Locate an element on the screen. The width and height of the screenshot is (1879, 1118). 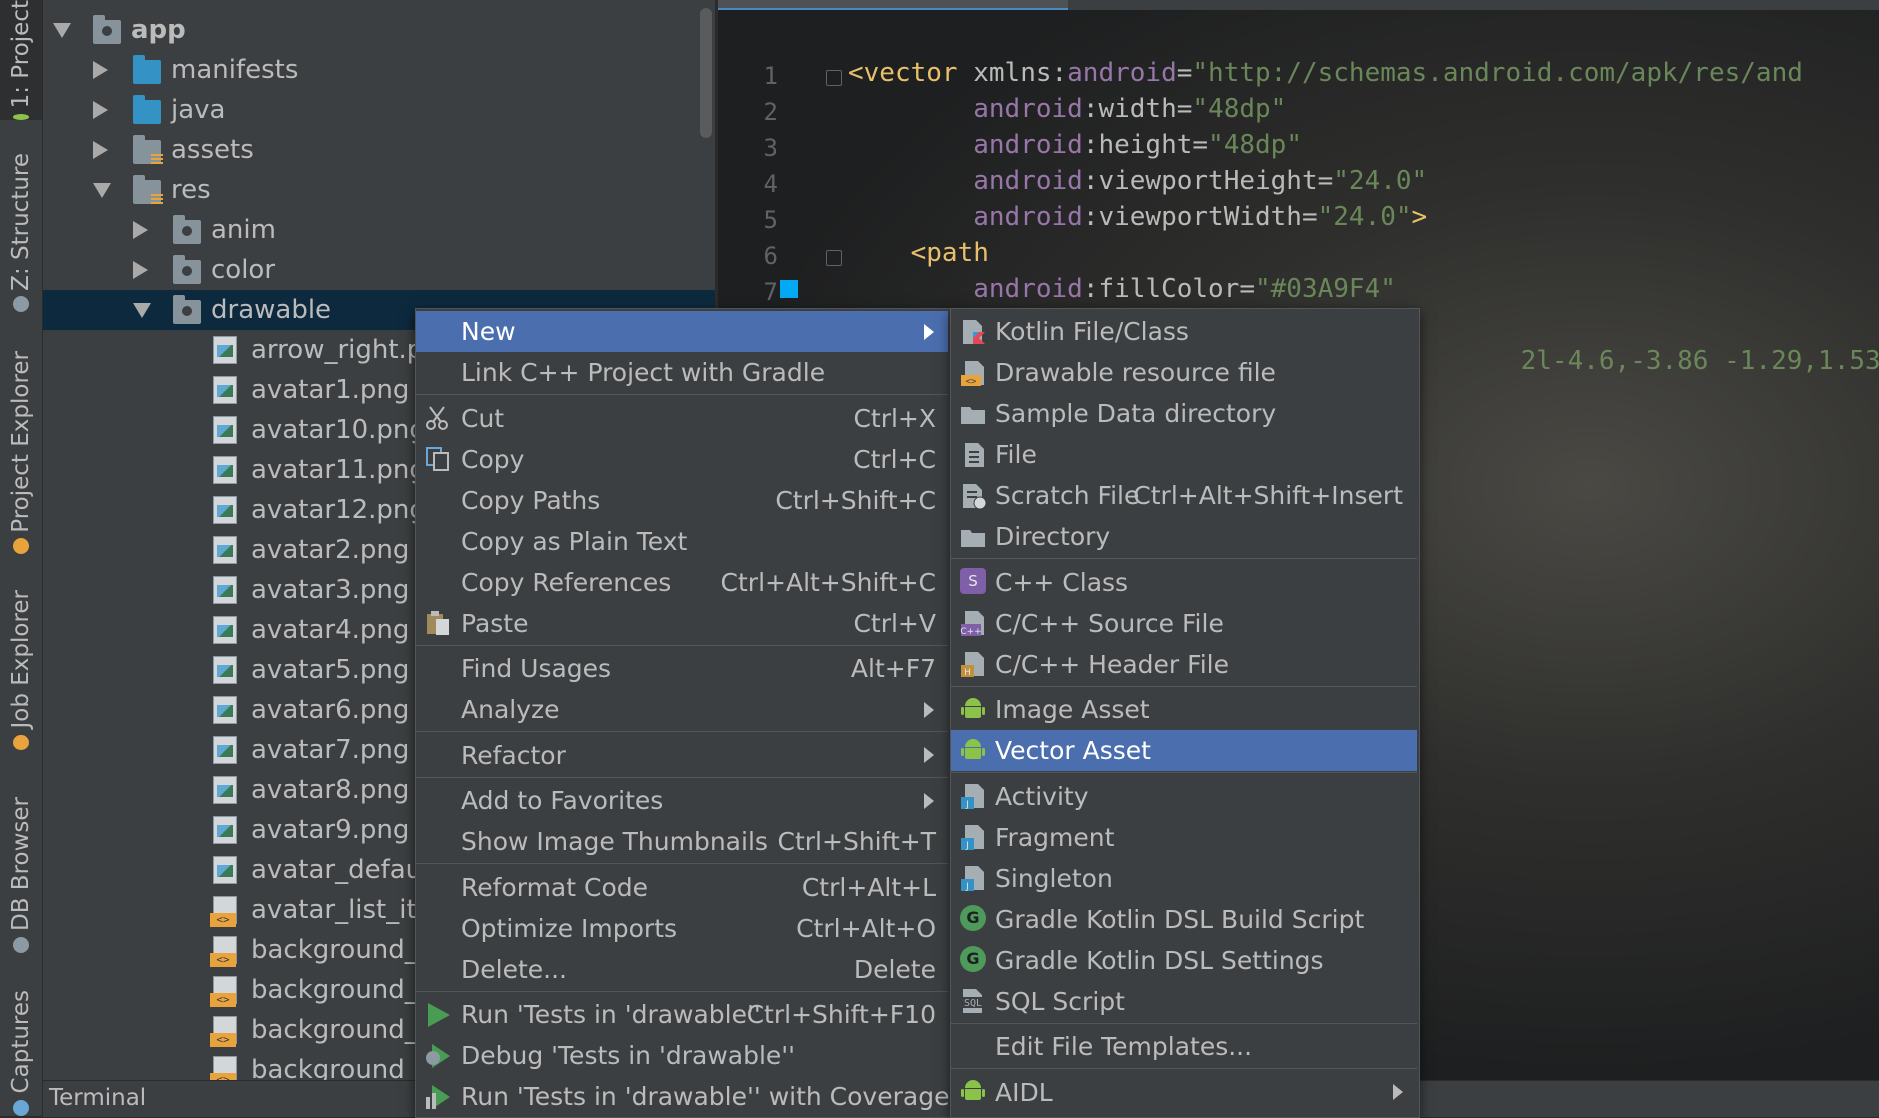
scratch-file-icon is located at coordinates (973, 496).